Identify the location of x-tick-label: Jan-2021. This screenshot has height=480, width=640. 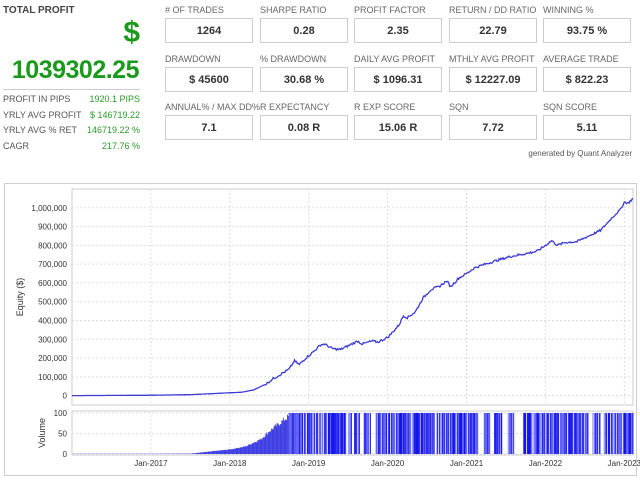
(467, 463).